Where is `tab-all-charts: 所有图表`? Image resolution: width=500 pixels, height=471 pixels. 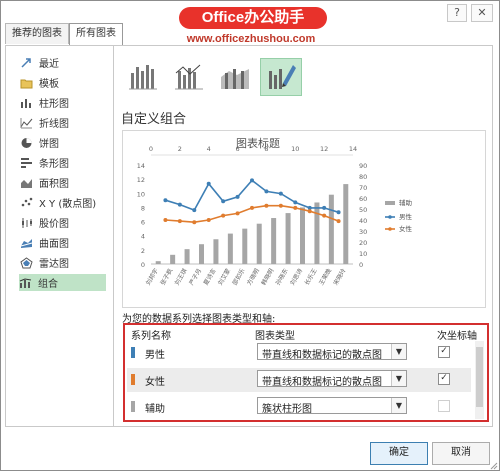
tab-all-charts: 所有图表 is located at coordinates (96, 34).